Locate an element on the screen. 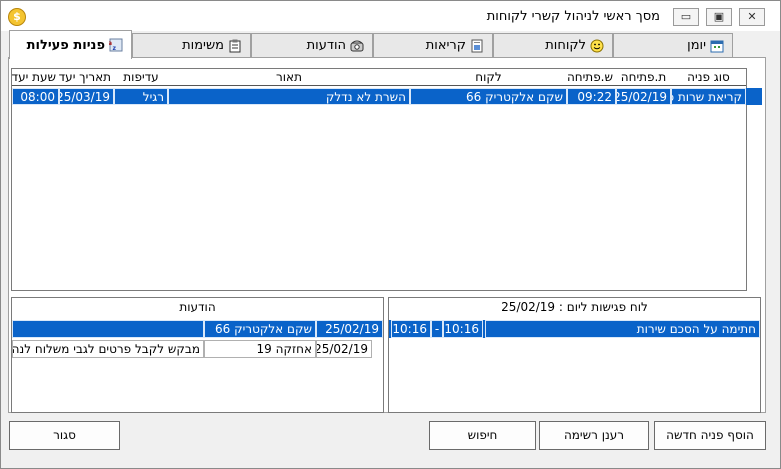  header-open-date: ת.פתיחה is located at coordinates (643, 77).